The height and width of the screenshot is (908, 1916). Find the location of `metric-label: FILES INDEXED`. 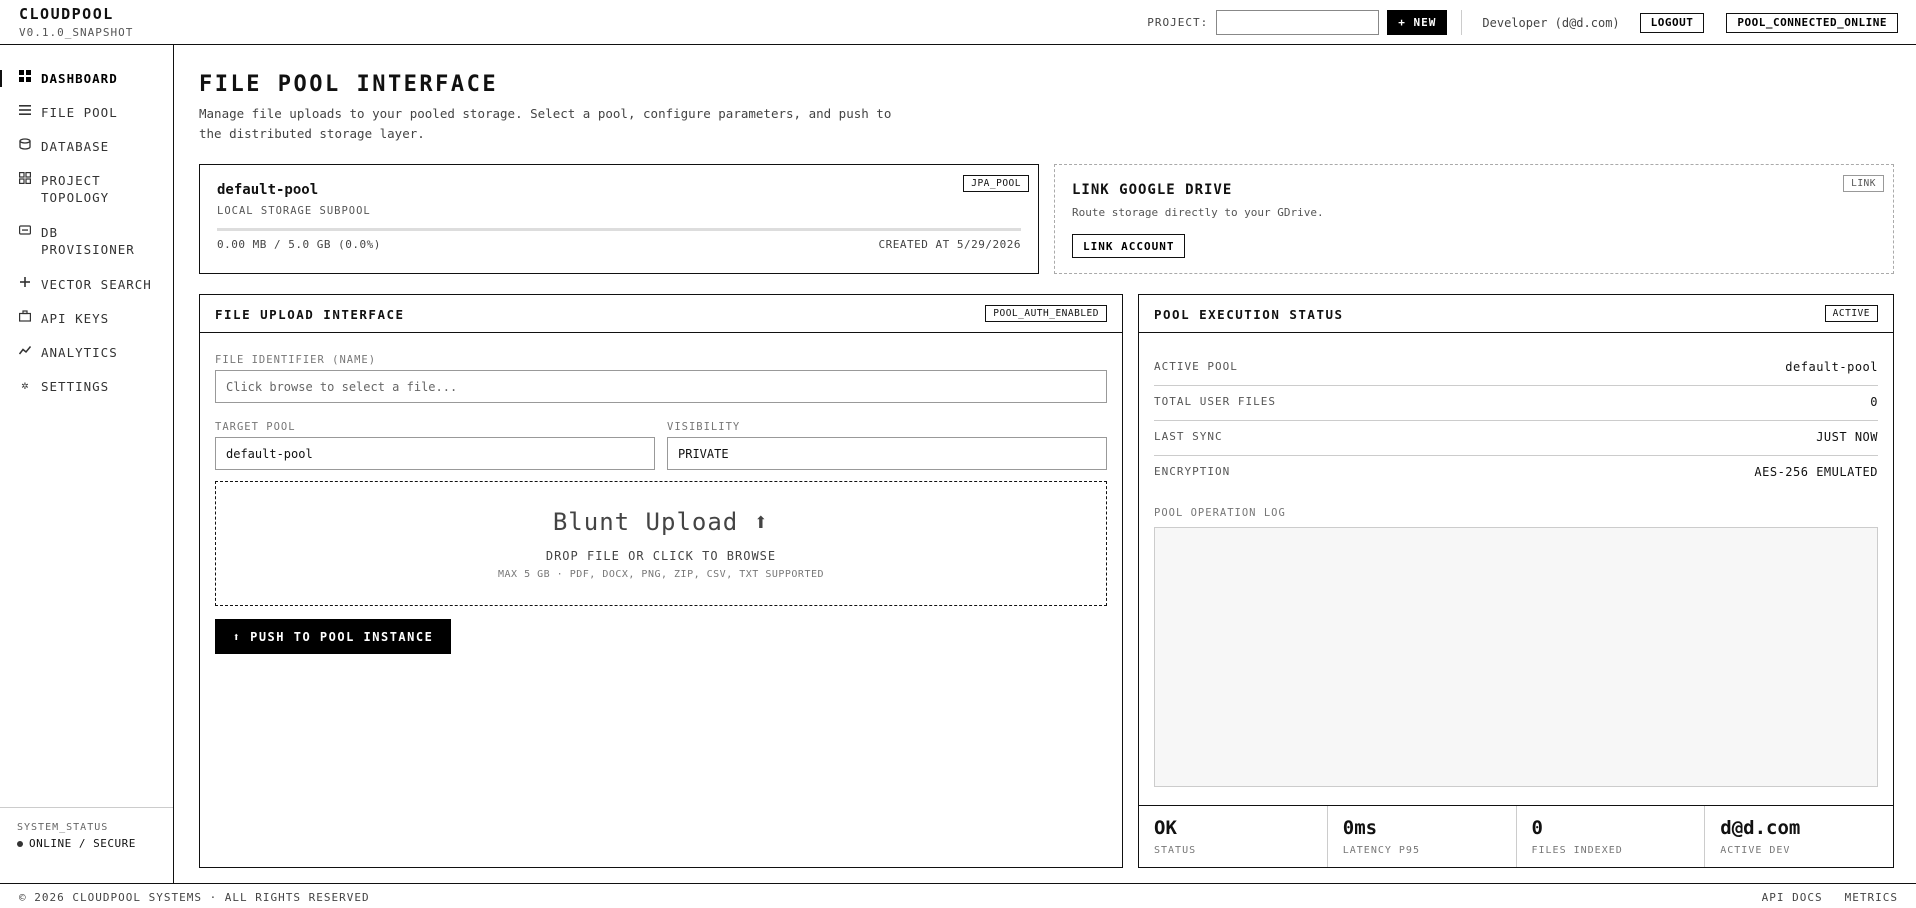

metric-label: FILES INDEXED is located at coordinates (1577, 850).